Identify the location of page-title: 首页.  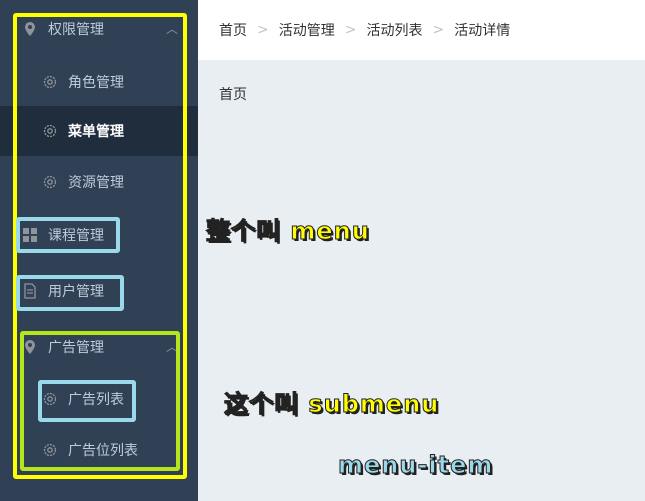
(233, 95).